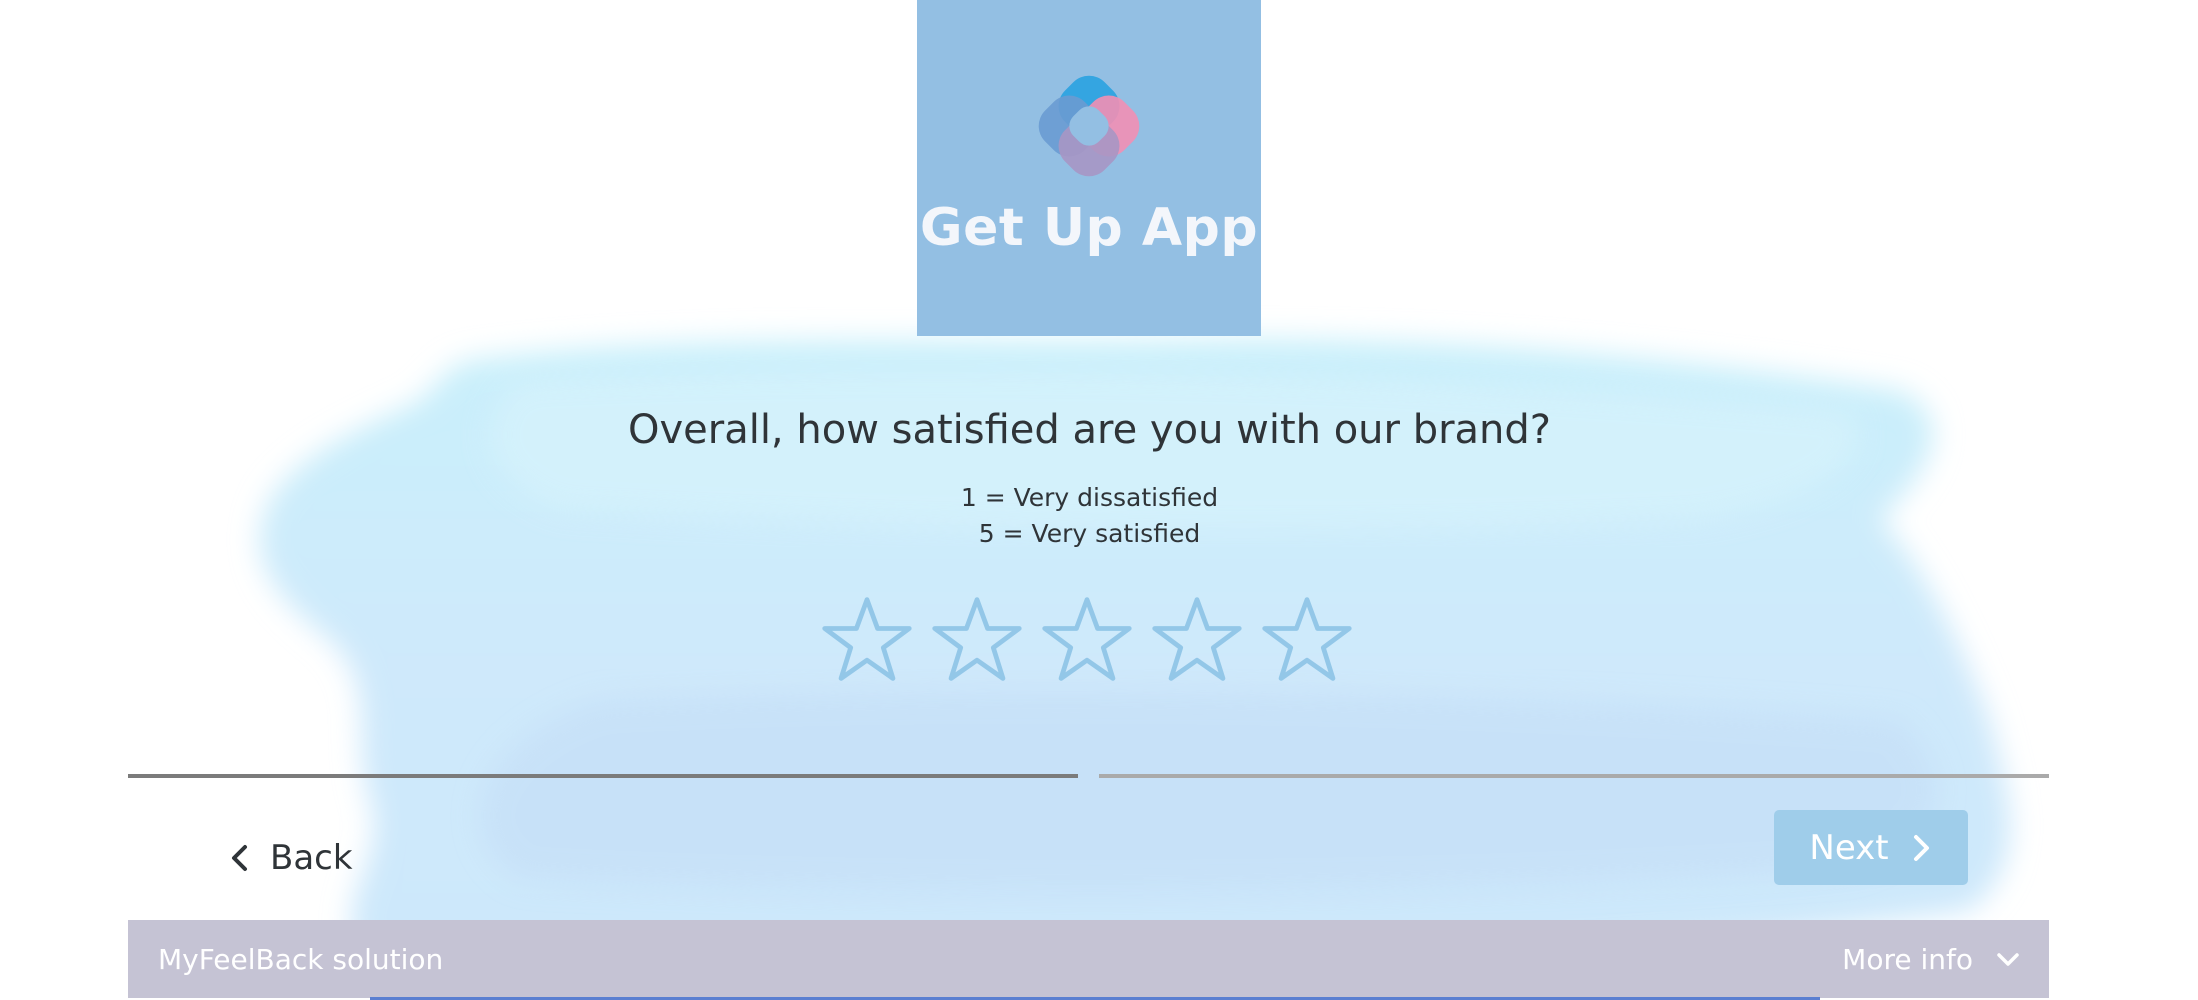  I want to click on chevron-left-icon, so click(239, 858).